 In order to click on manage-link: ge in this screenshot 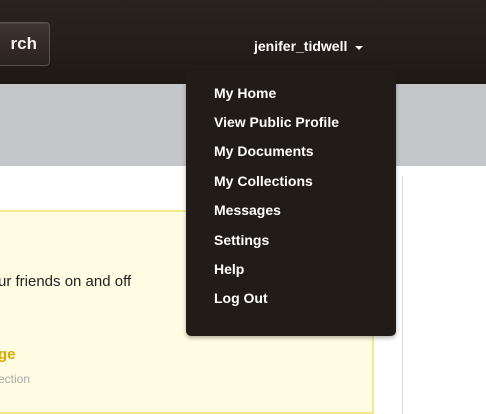, I will do `click(8, 354)`.